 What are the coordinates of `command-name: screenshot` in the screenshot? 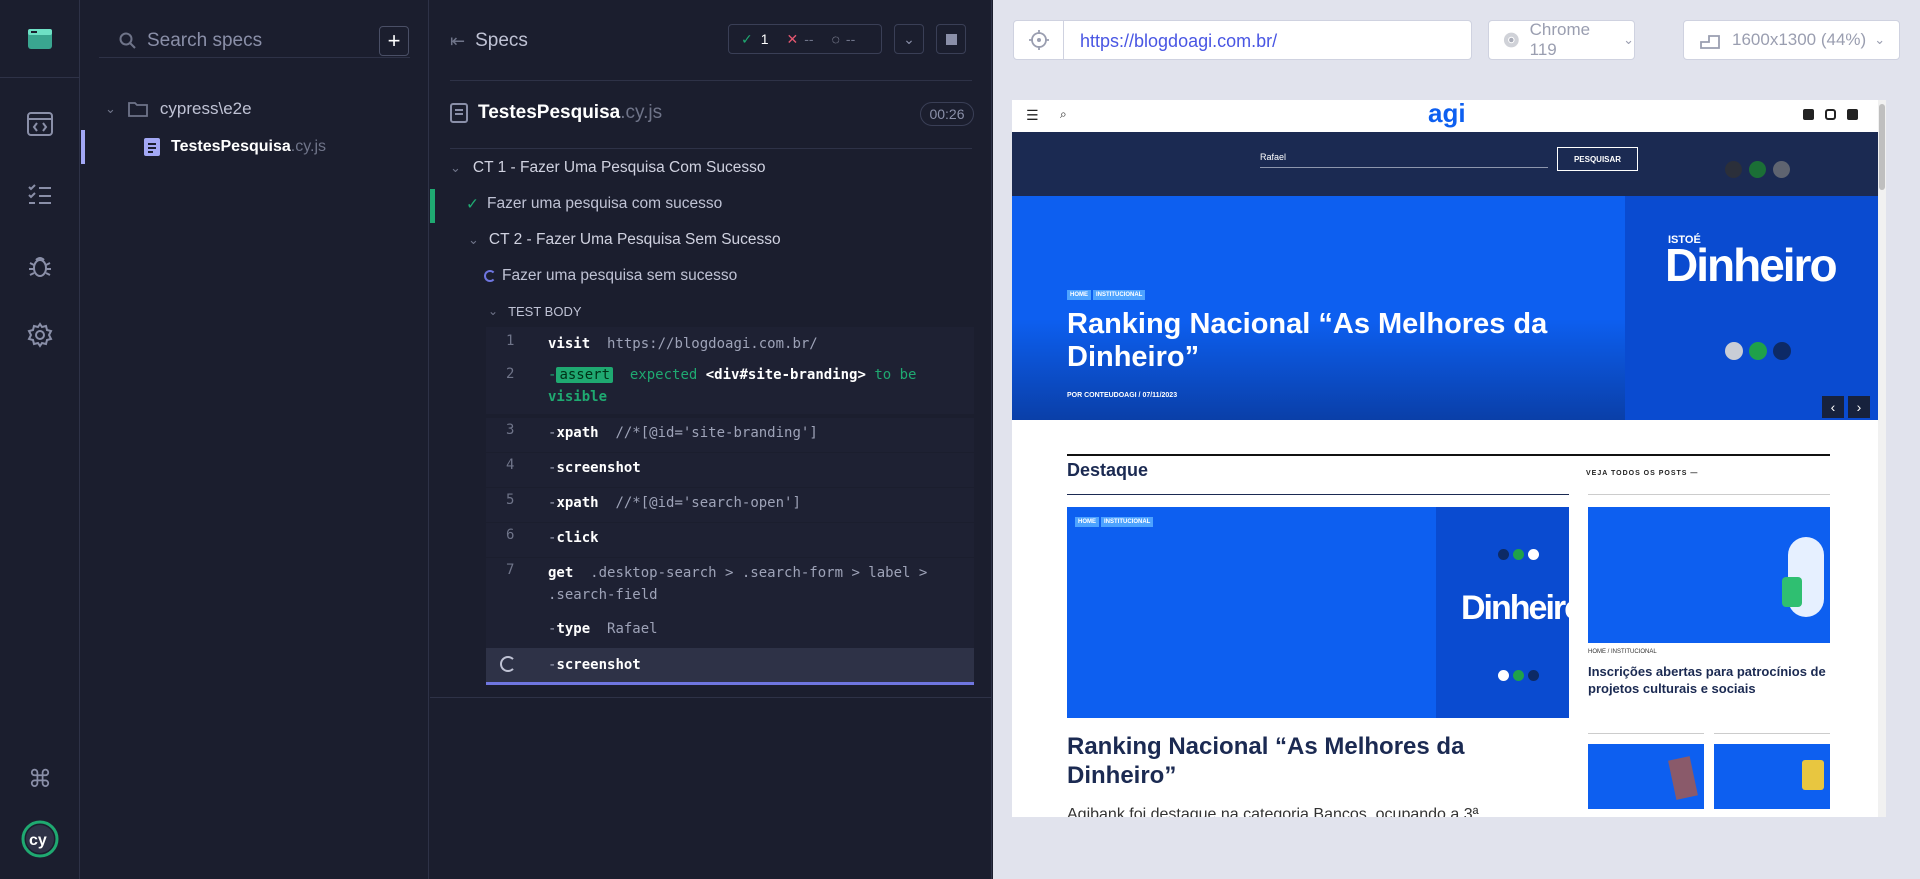 It's located at (598, 665).